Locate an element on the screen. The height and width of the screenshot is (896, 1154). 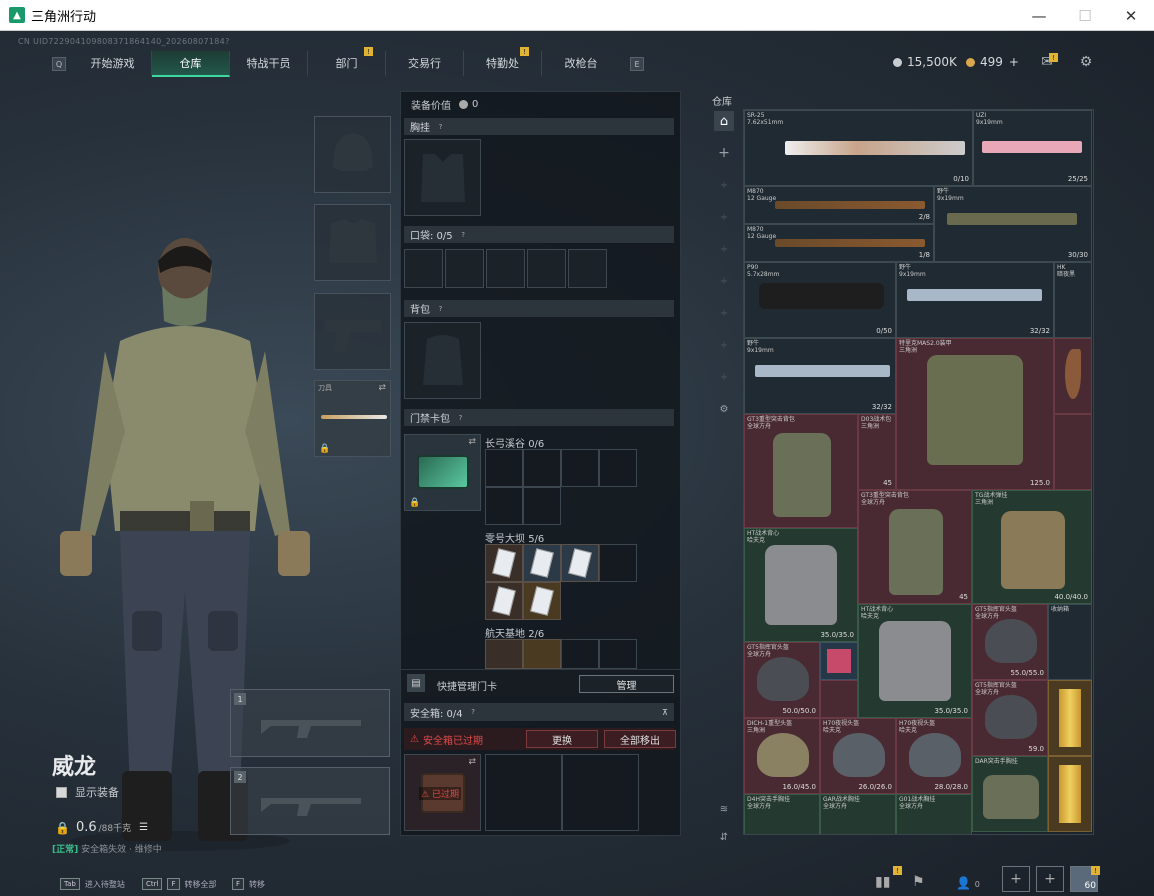
tab-gunsmith: 改枪台 is located at coordinates (581, 64).